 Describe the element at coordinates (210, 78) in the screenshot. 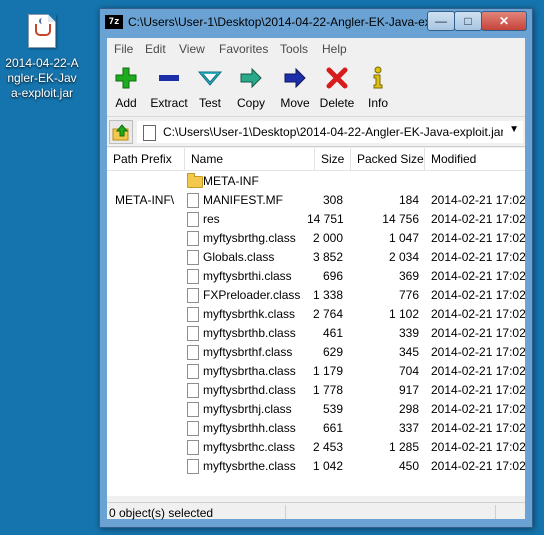

I see `check-icon` at that location.